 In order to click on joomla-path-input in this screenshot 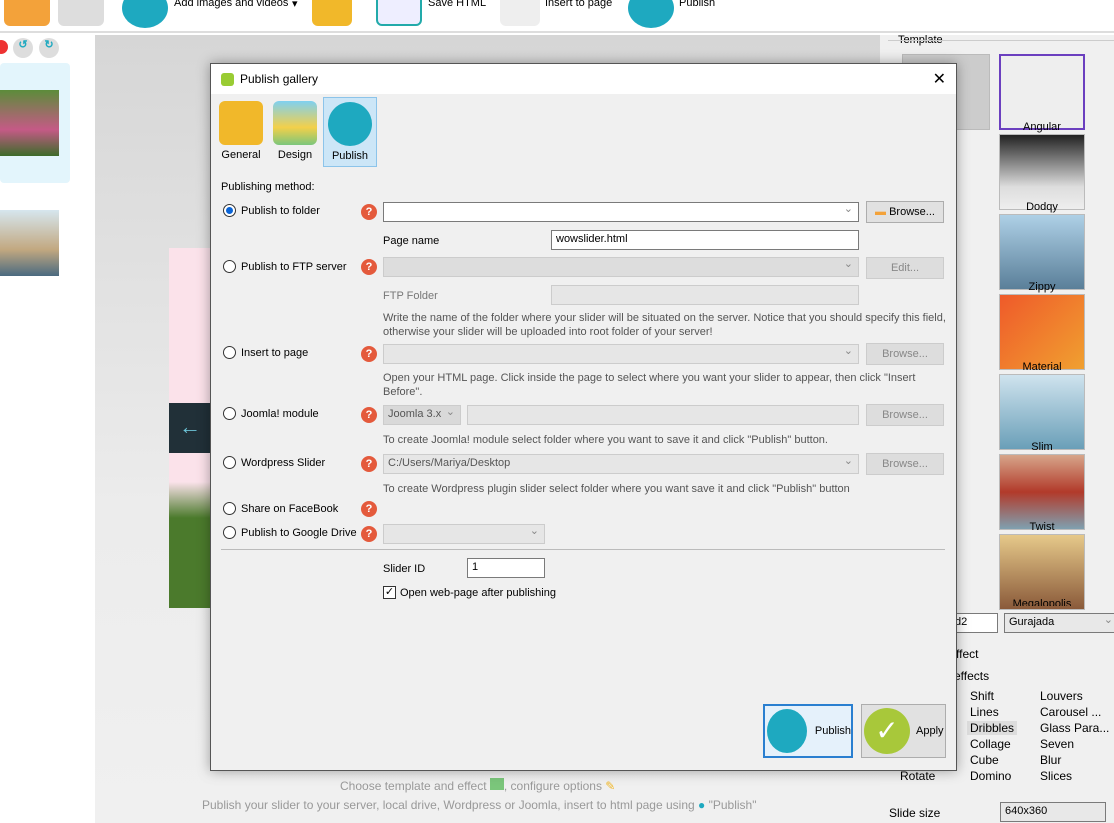, I will do `click(663, 415)`.